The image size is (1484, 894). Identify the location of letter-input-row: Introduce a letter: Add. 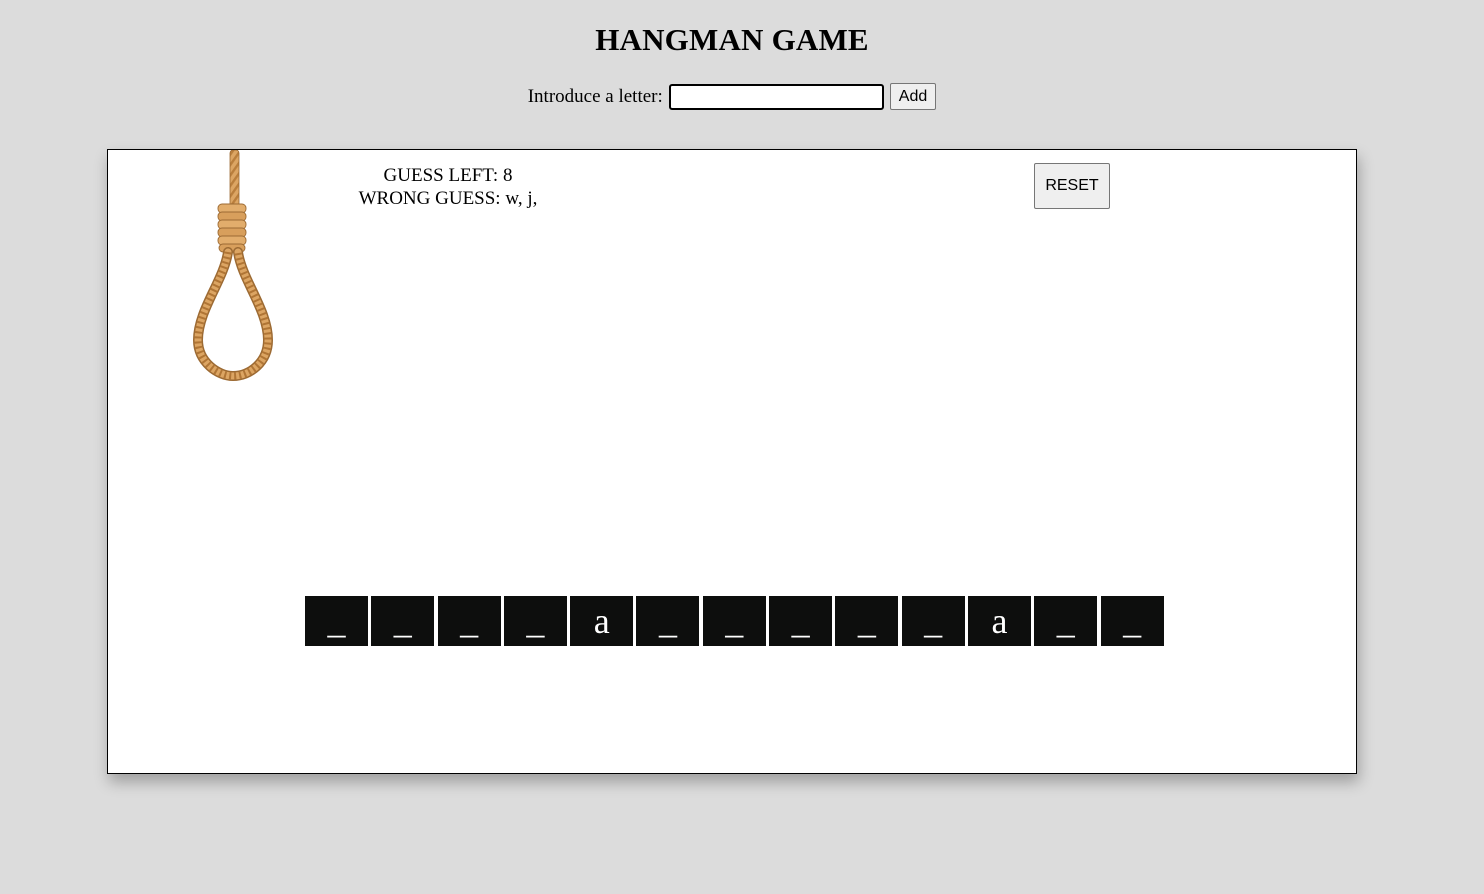
(732, 96).